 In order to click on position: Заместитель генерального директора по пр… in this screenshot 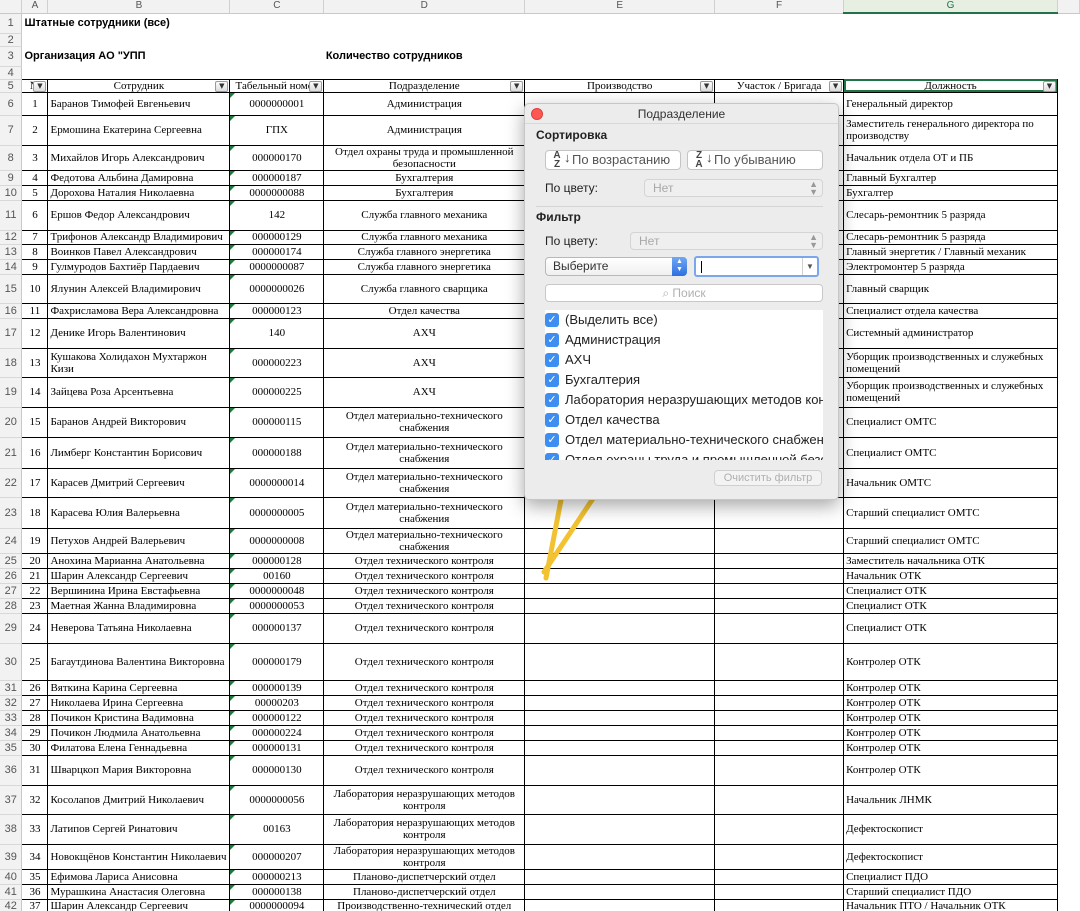, I will do `click(950, 130)`.